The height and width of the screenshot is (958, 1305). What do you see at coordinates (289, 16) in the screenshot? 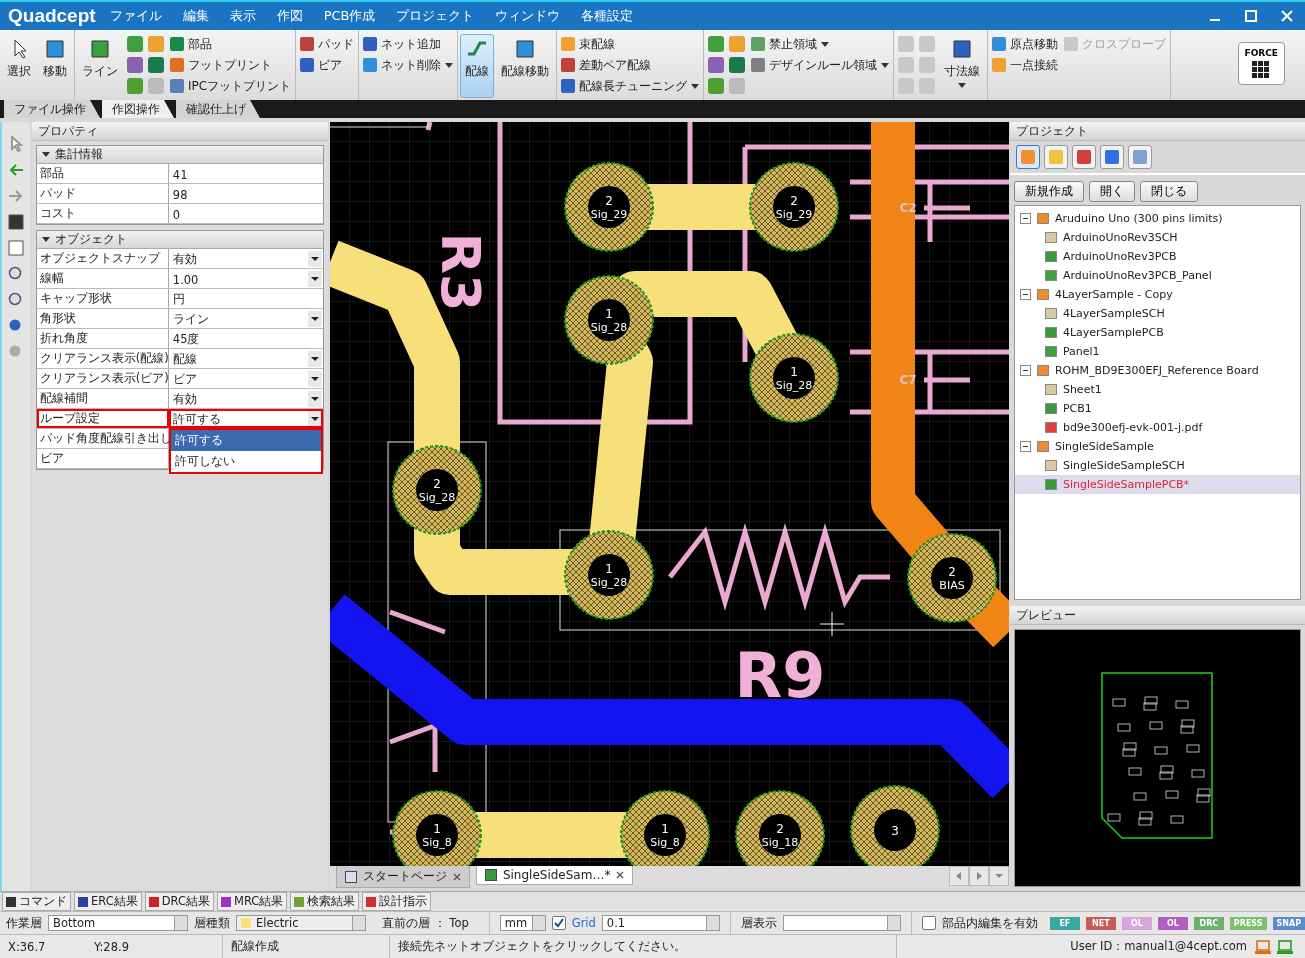
I see `menu-item: 作図` at bounding box center [289, 16].